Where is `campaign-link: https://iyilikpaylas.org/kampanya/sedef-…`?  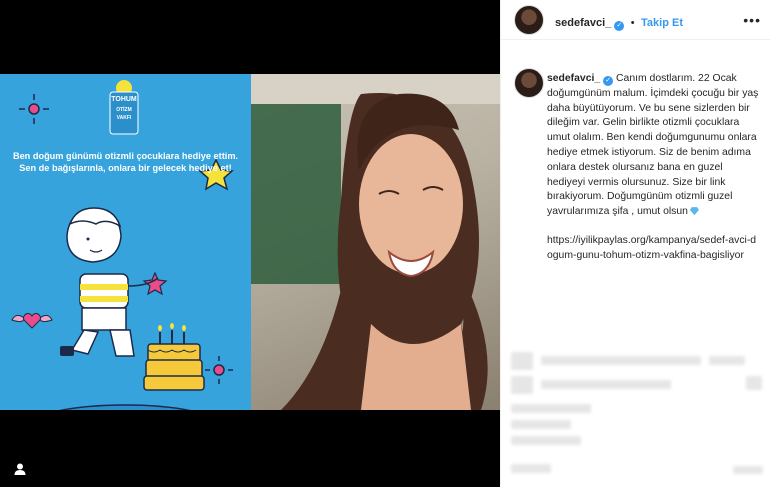
campaign-link: https://iyilikpaylas.org/kampanya/sedef-… is located at coordinates (654, 249).